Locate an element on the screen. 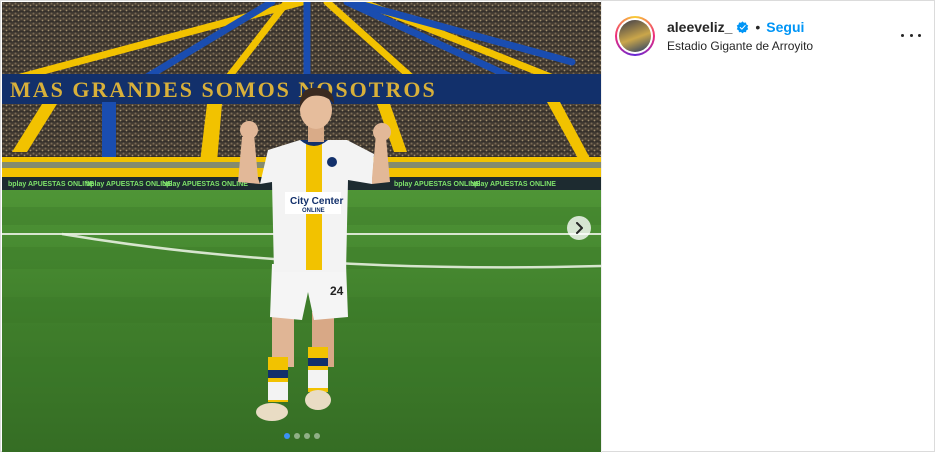 This screenshot has height=453, width=935. next-photo-button is located at coordinates (579, 228).